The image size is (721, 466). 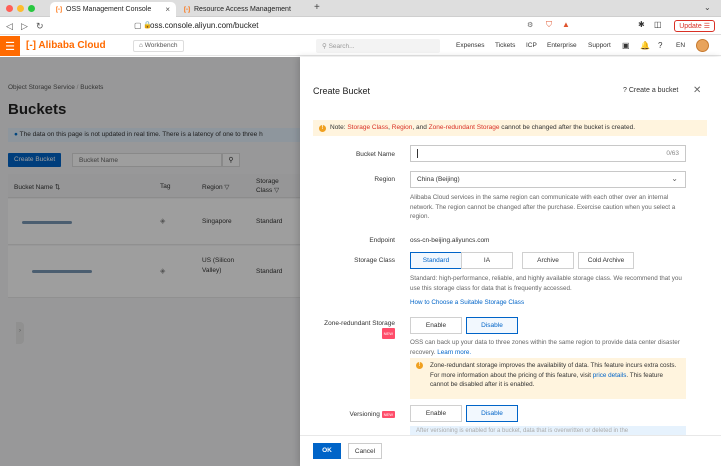 What do you see at coordinates (641, 24) in the screenshot?
I see `extensions-icon: ✱` at bounding box center [641, 24].